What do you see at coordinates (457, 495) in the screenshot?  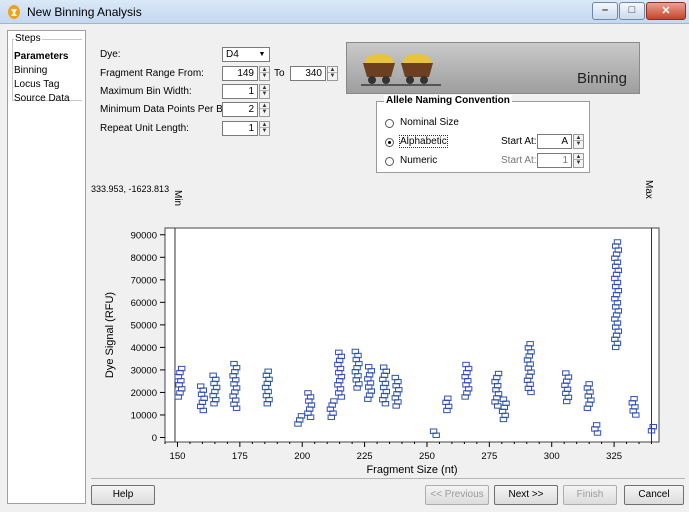 I see `previous-button: << Previous` at bounding box center [457, 495].